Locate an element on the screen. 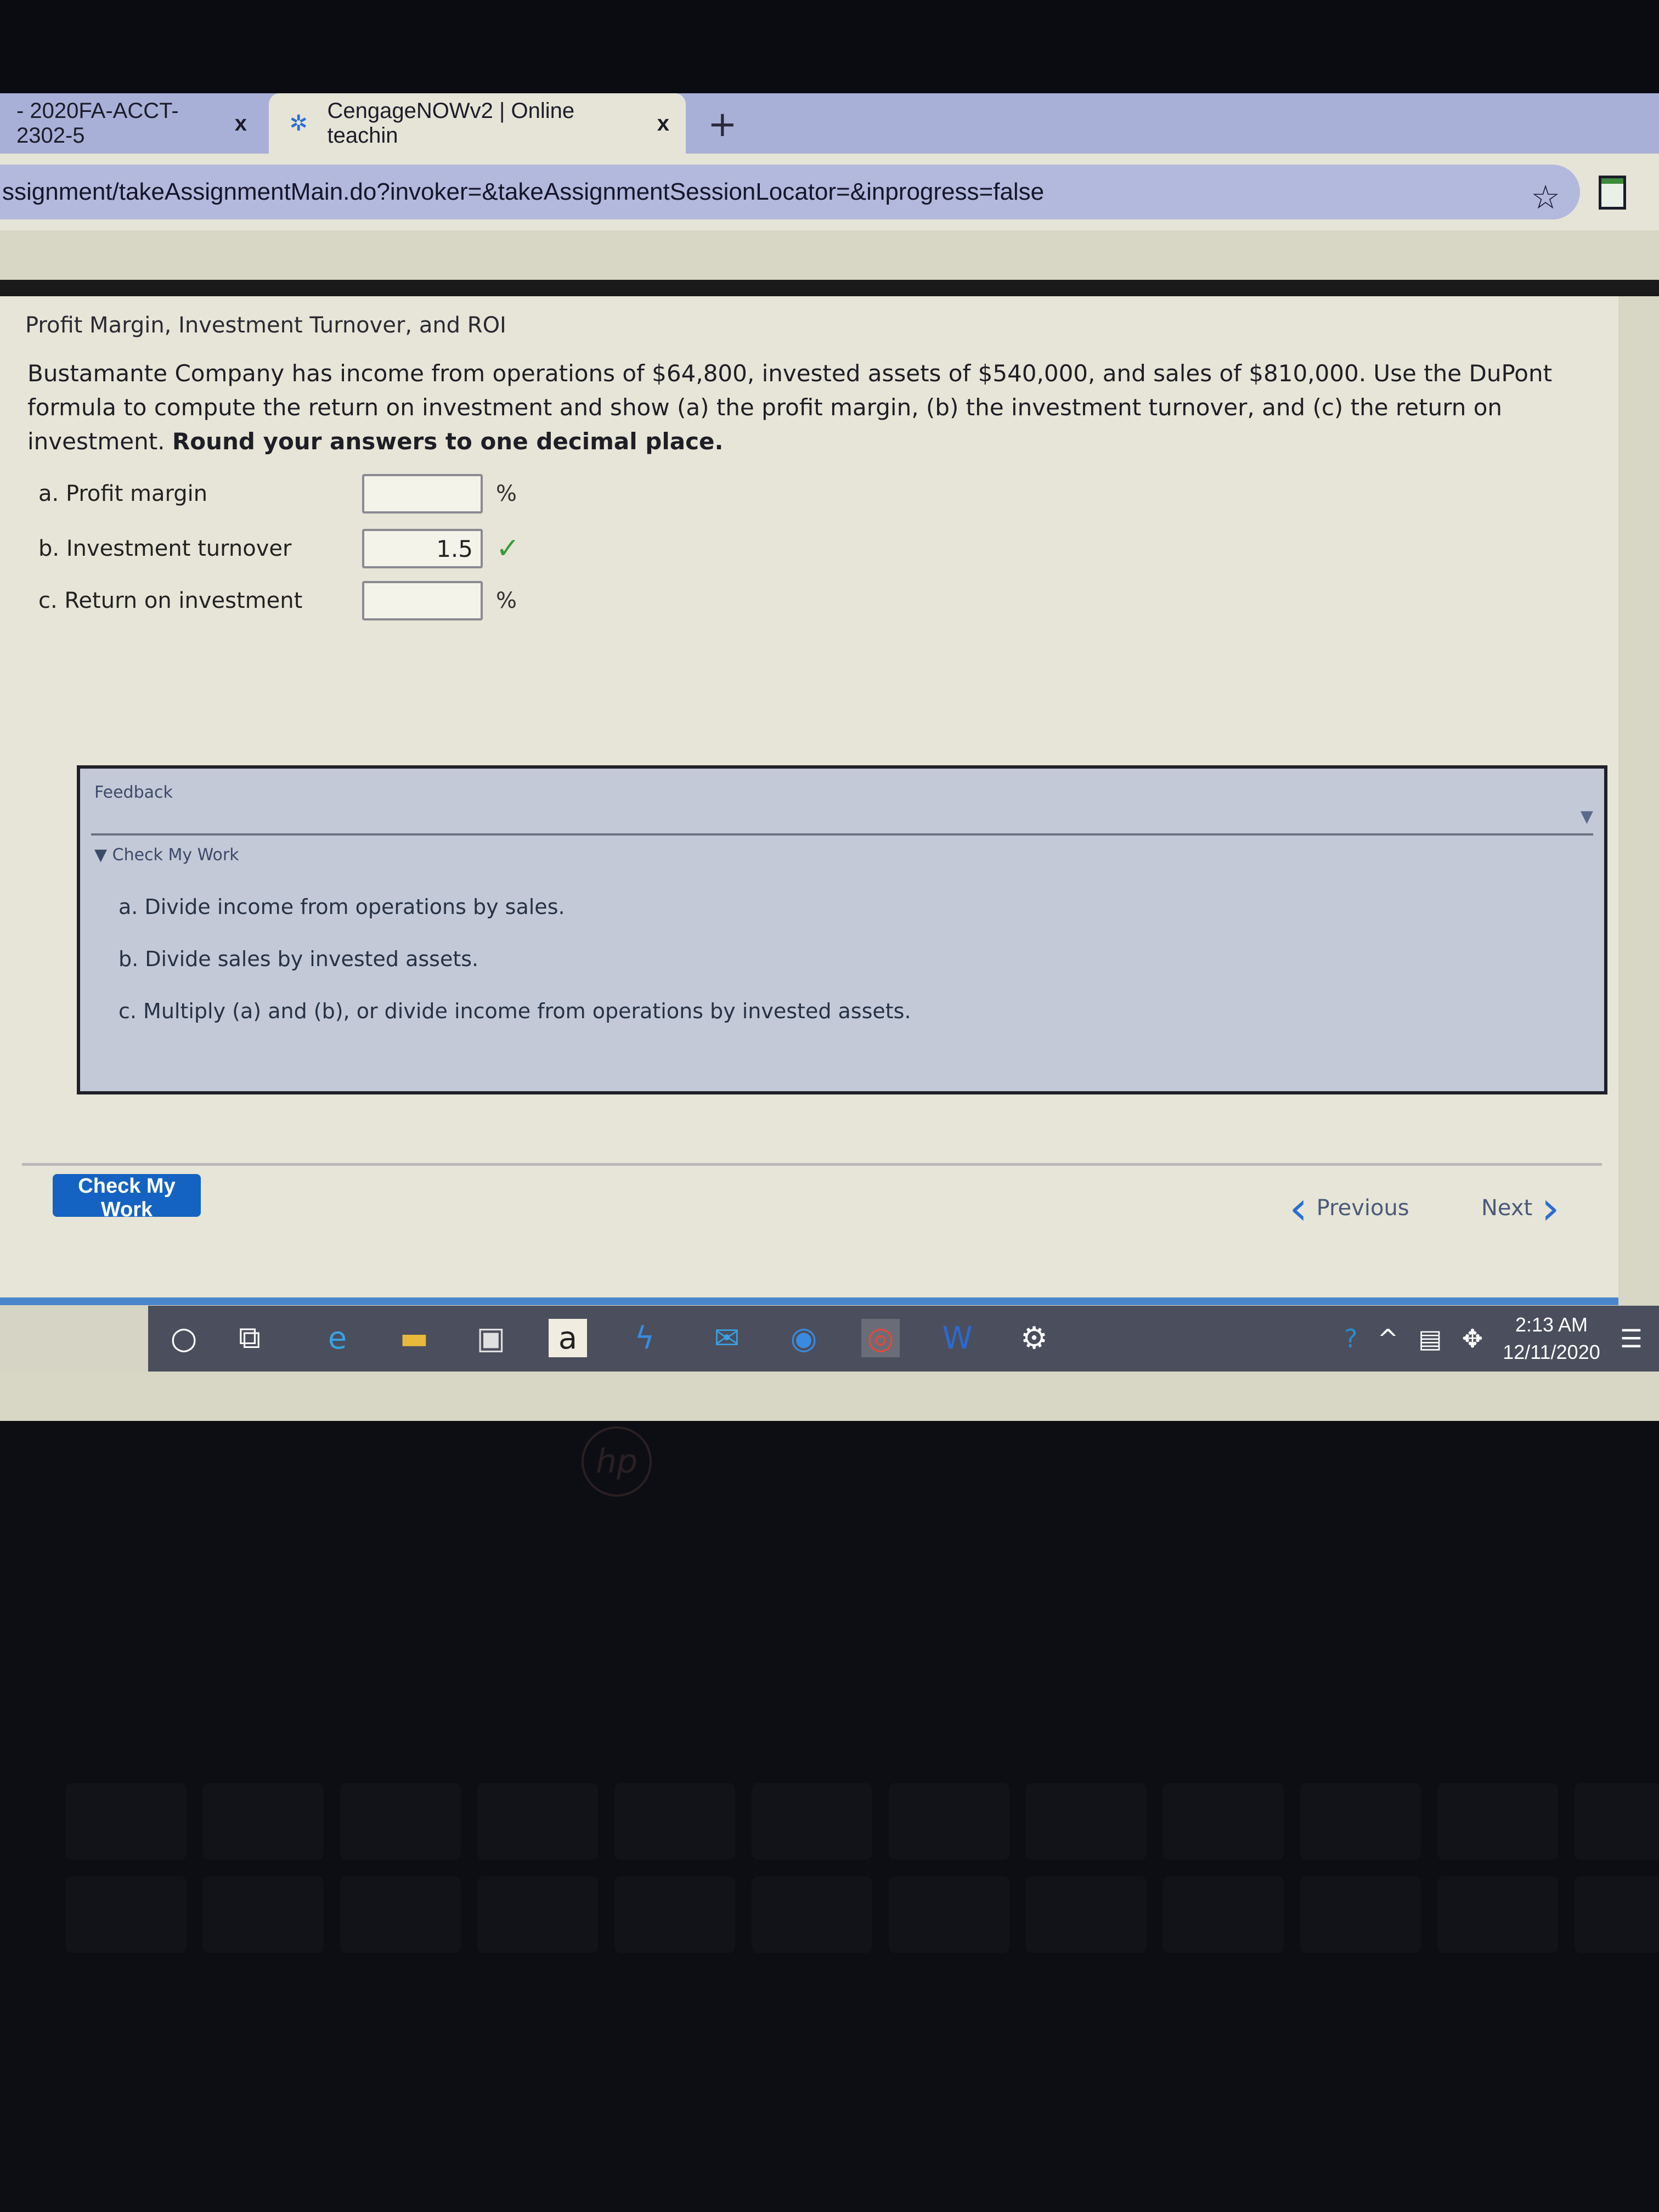 This screenshot has height=2212, width=1659. cengage-favicon-icon: ✲ is located at coordinates (298, 123).